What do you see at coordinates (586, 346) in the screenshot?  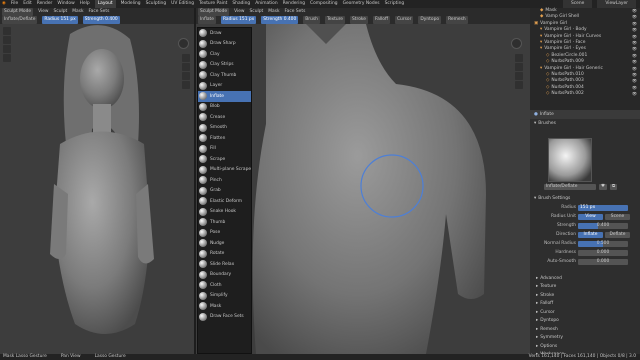 I see `subpanel-options: ▸ Options` at bounding box center [586, 346].